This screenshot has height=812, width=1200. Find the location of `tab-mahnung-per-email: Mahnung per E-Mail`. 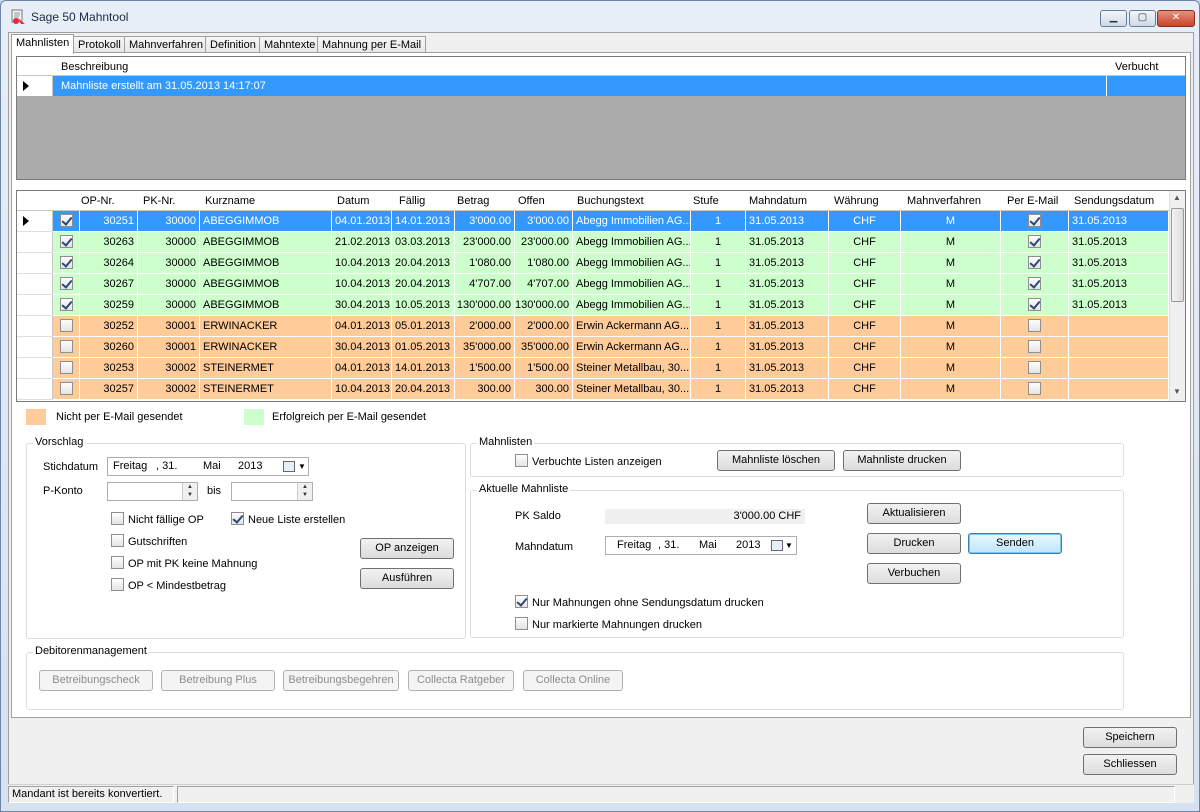

tab-mahnung-per-email: Mahnung per E-Mail is located at coordinates (372, 44).